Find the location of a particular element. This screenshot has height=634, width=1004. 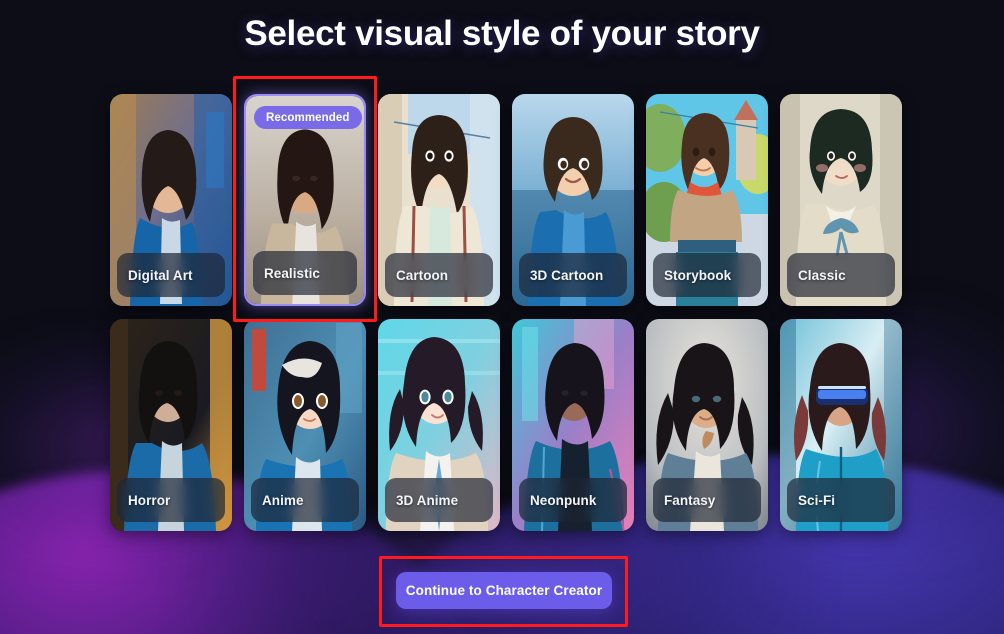

style-card-label: Classic is located at coordinates (822, 275).